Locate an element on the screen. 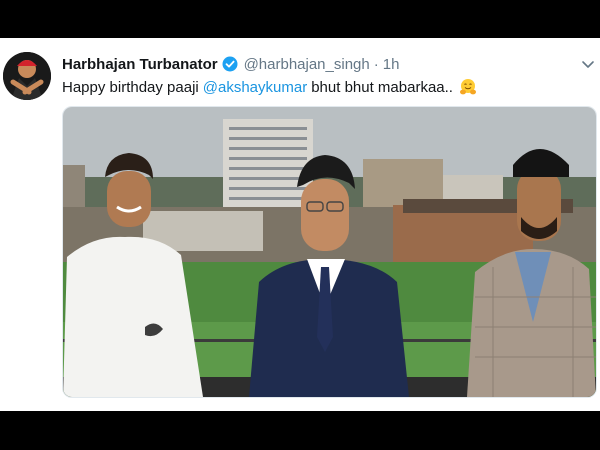 The image size is (600, 450). tweet-text-before: Happy birthday paaji is located at coordinates (130, 87).